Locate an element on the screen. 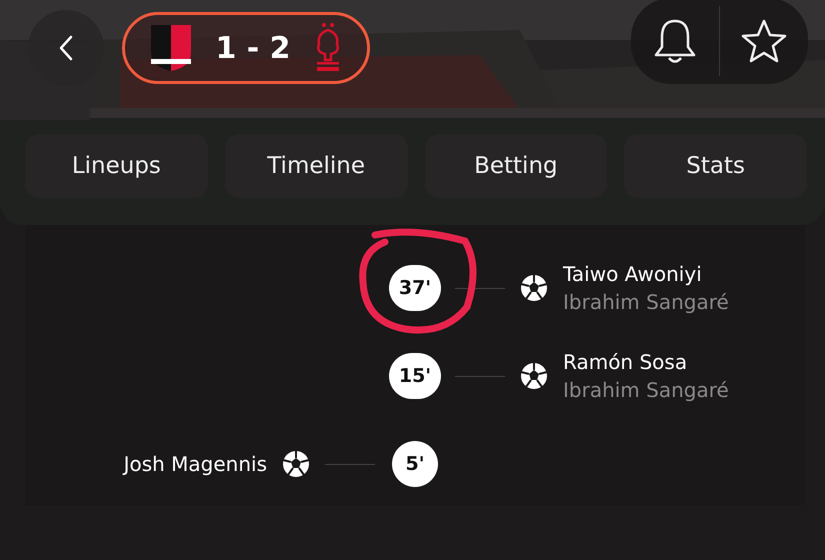 The image size is (825, 560). star-icon is located at coordinates (764, 41).